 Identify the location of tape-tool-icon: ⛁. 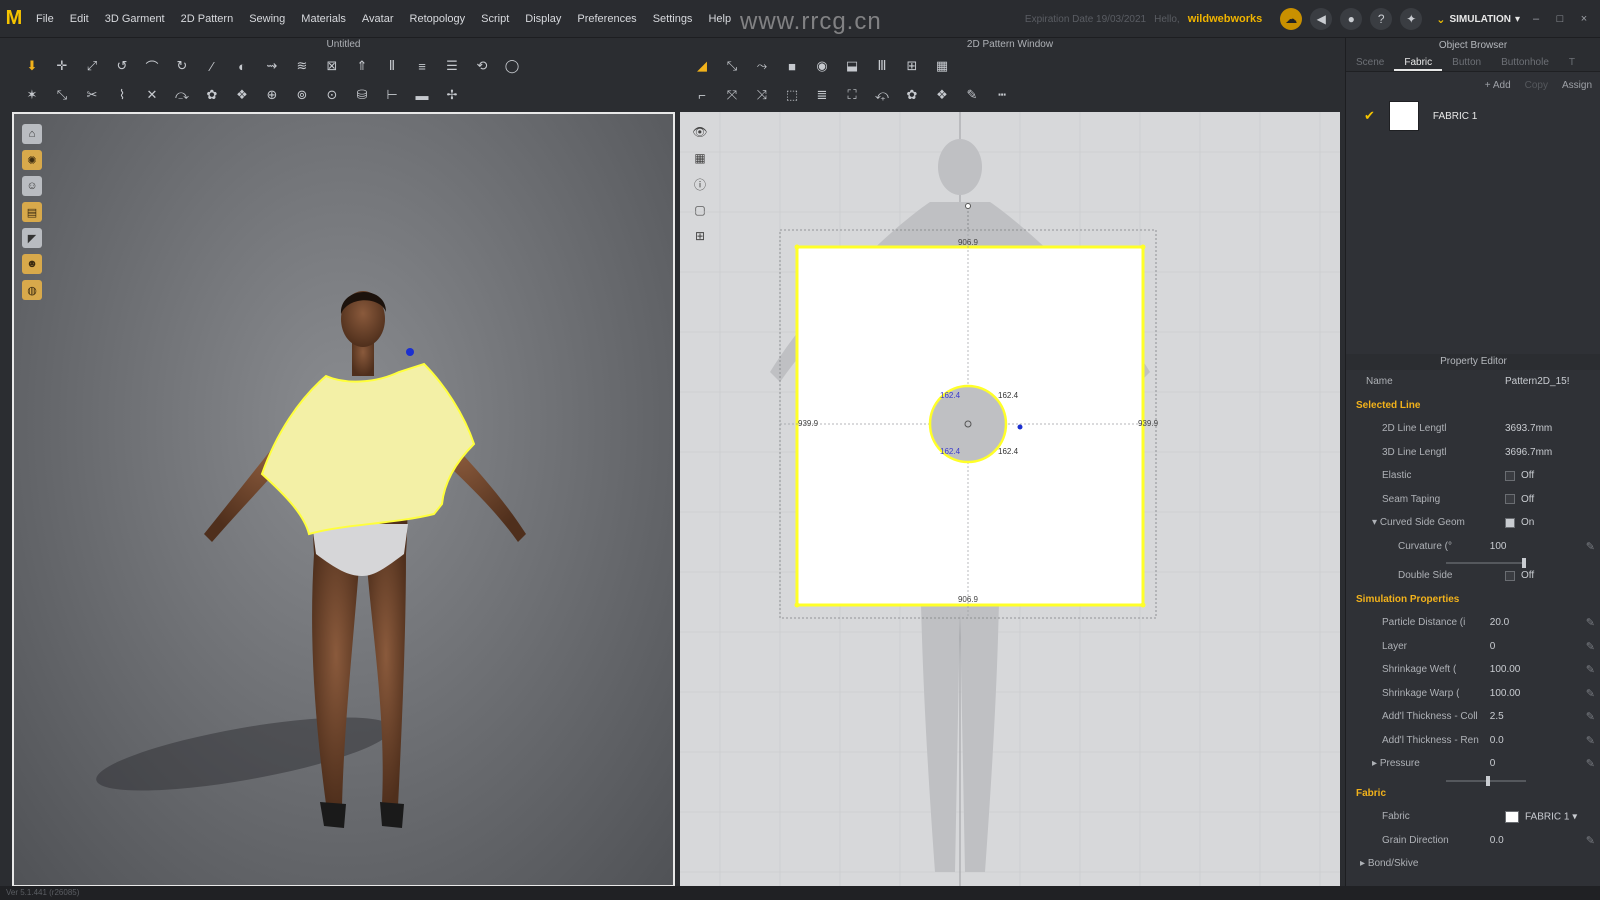
(362, 95).